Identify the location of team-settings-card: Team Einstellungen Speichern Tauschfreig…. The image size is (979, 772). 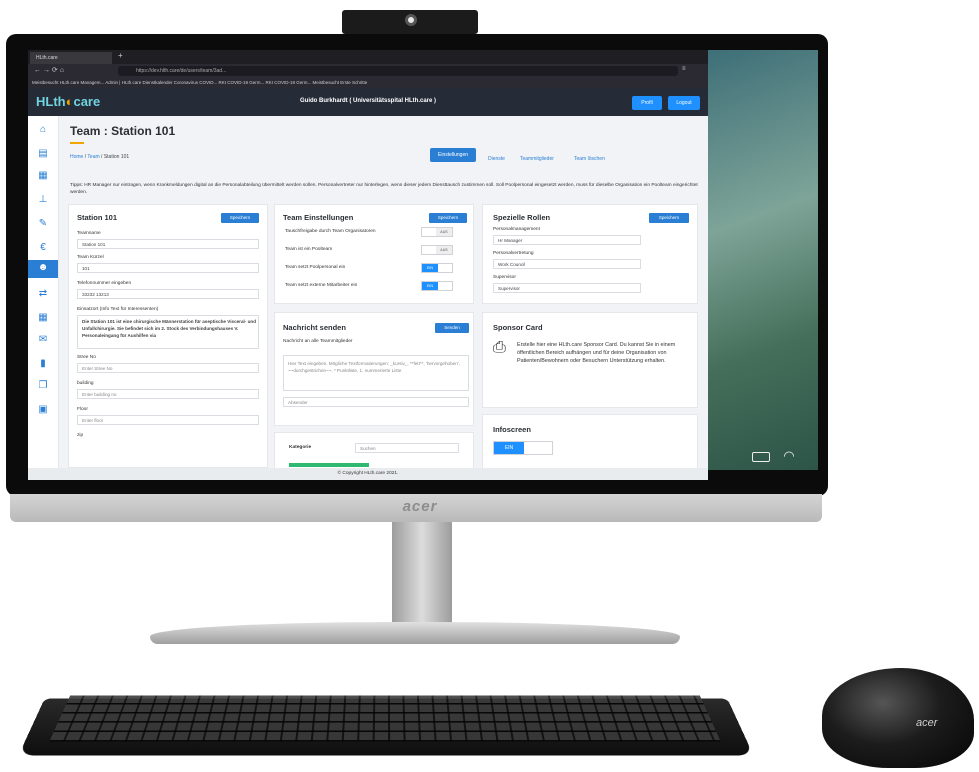
(374, 254).